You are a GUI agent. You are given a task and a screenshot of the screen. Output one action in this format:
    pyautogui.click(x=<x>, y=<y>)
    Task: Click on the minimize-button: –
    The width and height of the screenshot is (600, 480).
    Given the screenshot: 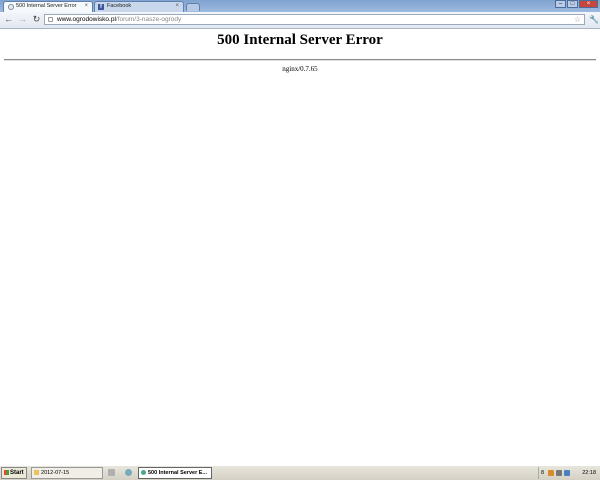 What is the action you would take?
    pyautogui.click(x=560, y=4)
    